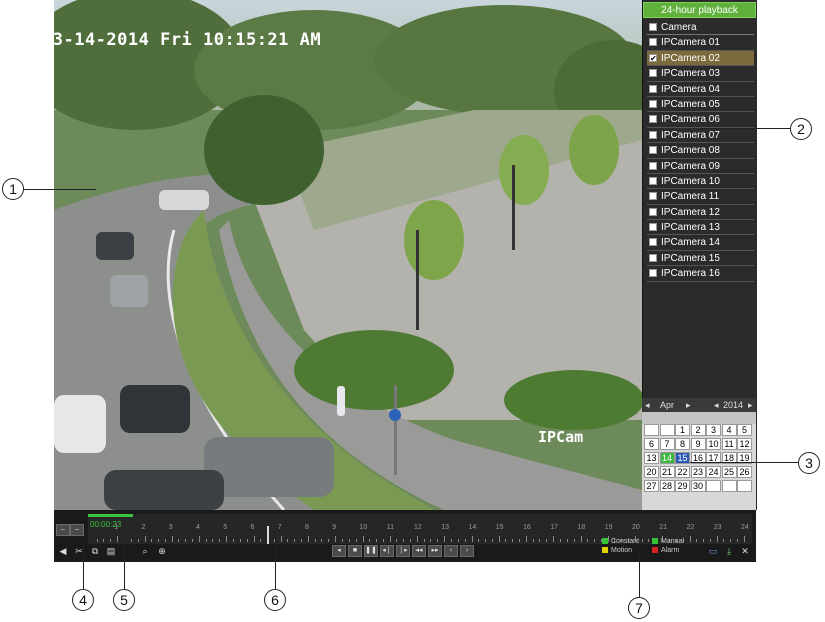  I want to click on camera-row: IPCamera 09, so click(700, 166).